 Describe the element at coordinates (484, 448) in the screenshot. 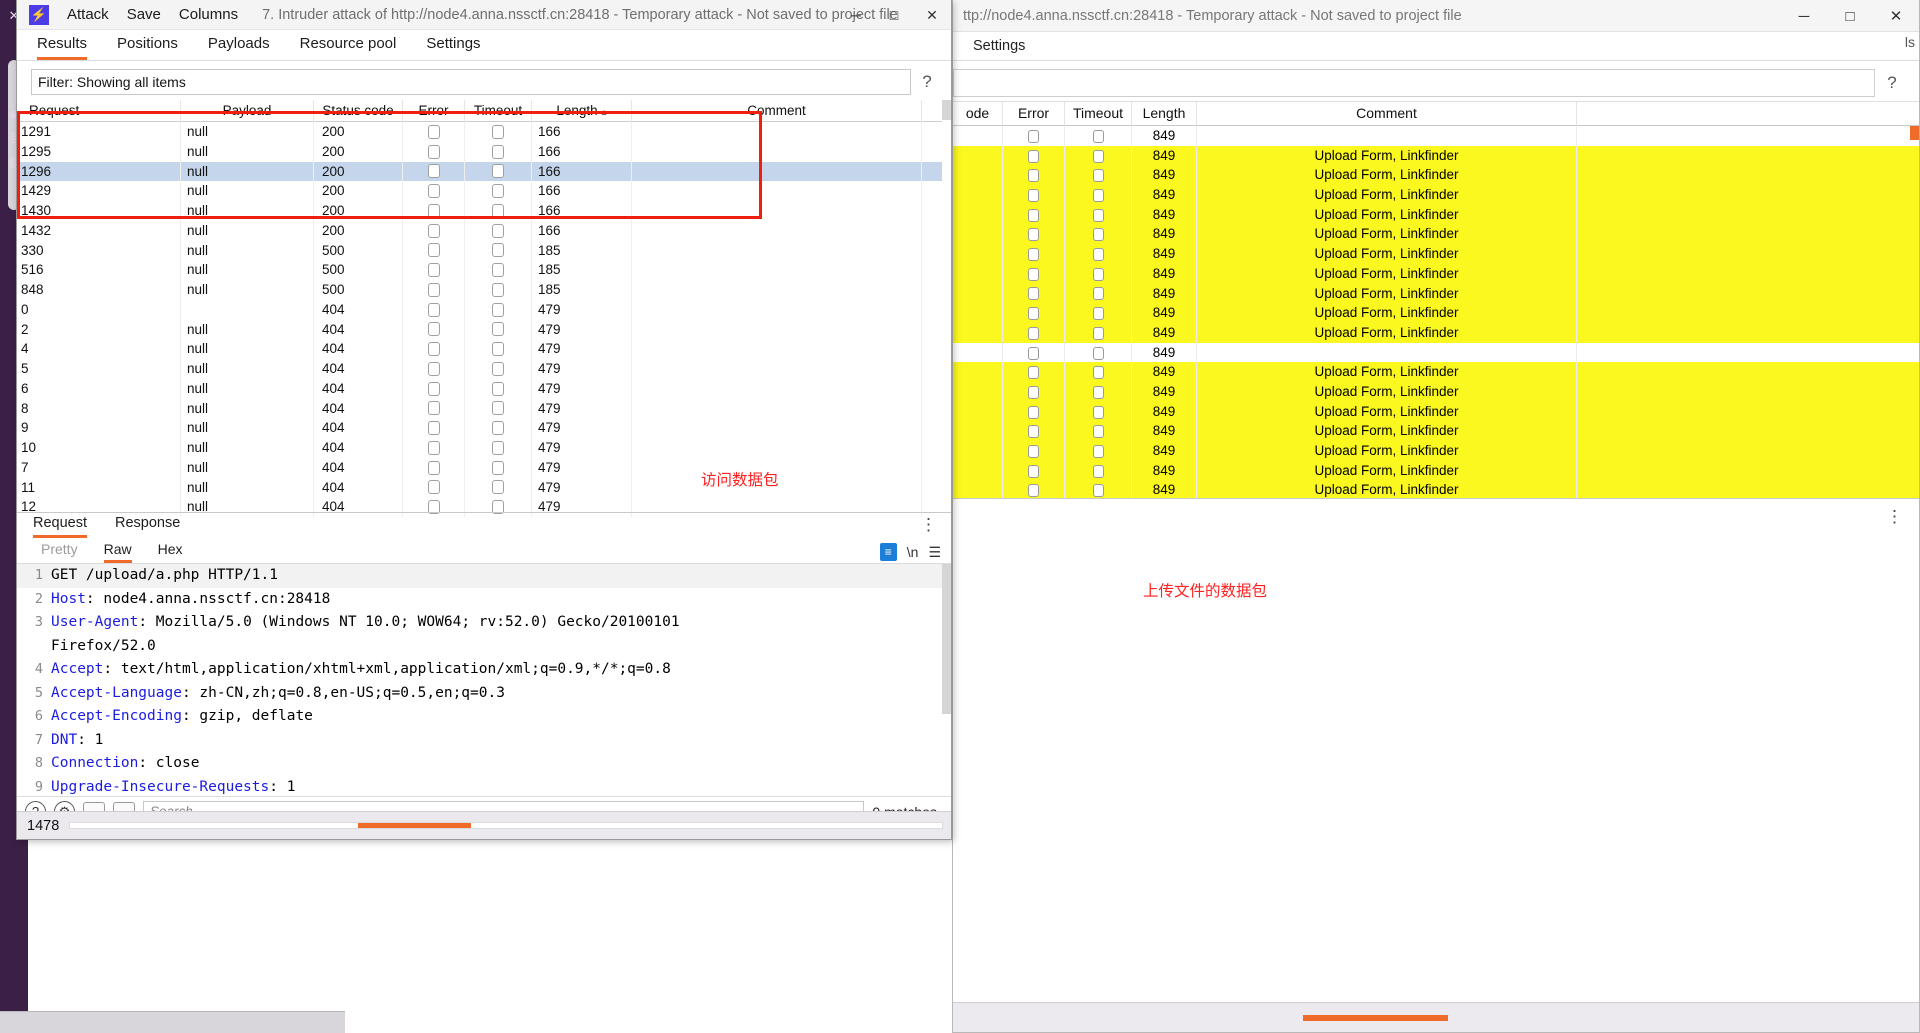

I see `table-row: 10 null 404 479` at that location.